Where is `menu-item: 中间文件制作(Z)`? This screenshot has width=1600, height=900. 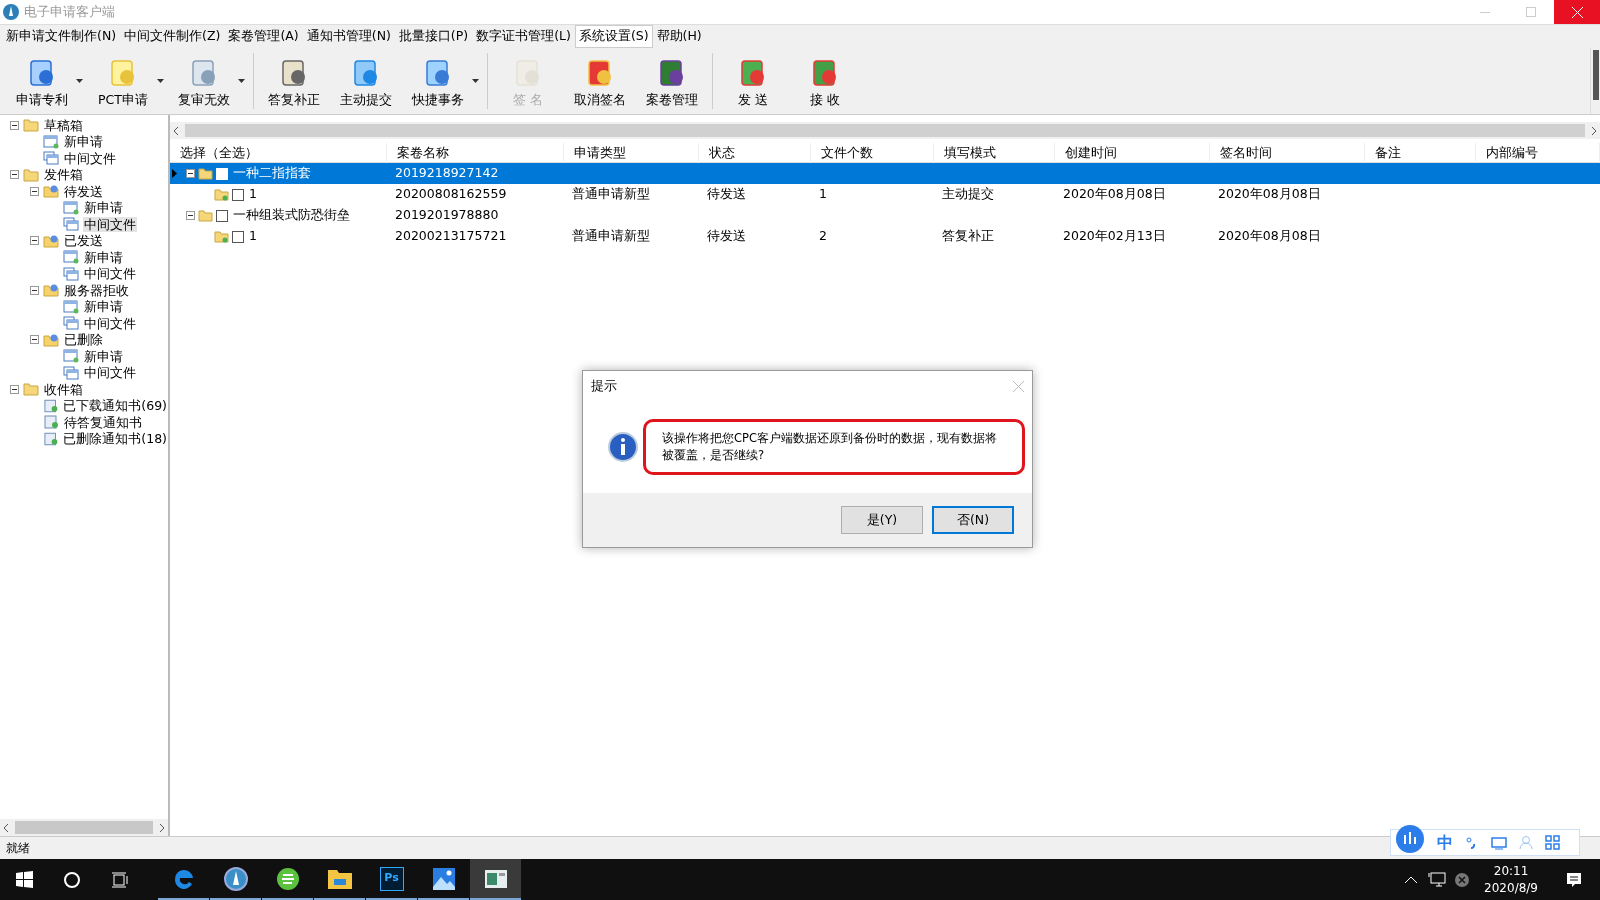
menu-item: 中间文件制作(Z) is located at coordinates (172, 36).